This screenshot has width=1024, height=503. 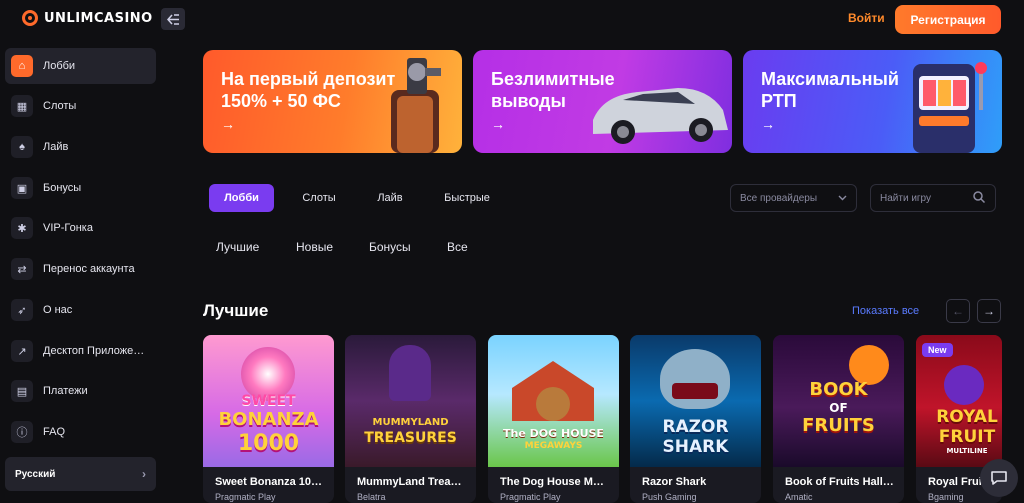 I want to click on external-link-icon: ↗, so click(x=22, y=351).